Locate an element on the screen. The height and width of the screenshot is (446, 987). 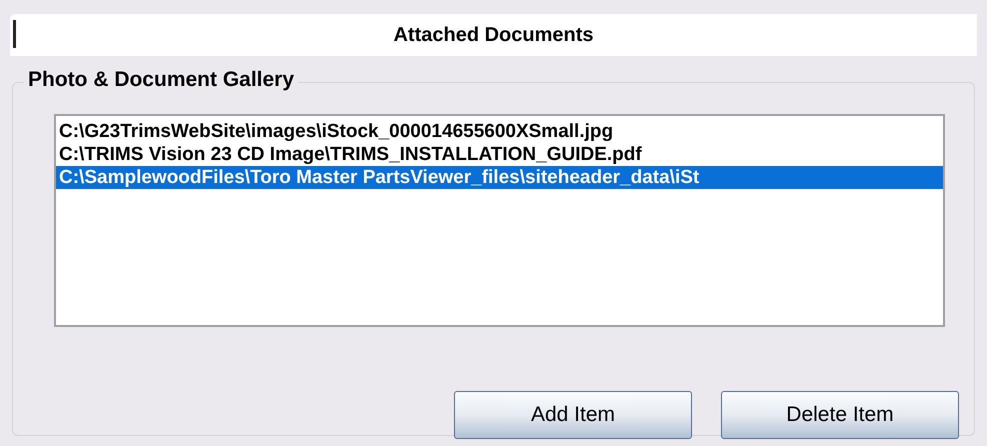
action-button: Delete Item is located at coordinates (840, 415).